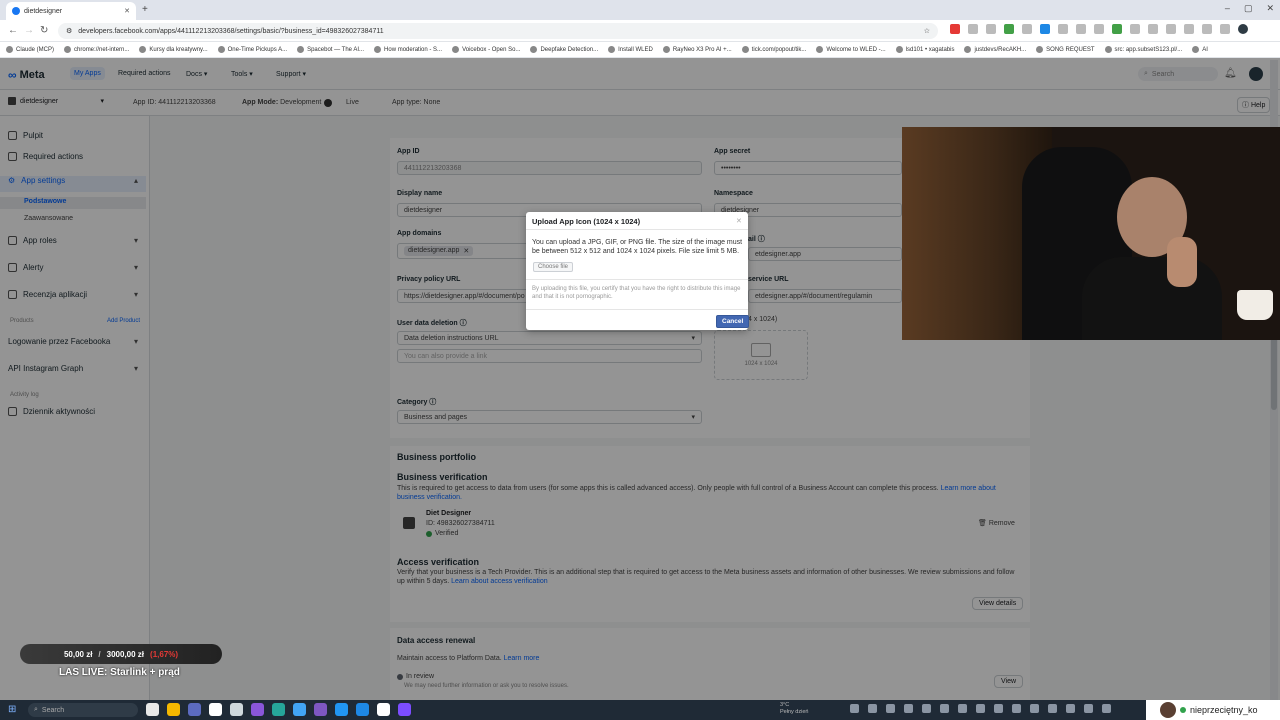 Image resolution: width=1280 pixels, height=720 pixels. What do you see at coordinates (145, 9) in the screenshot?
I see `new-tab-button: +` at bounding box center [145, 9].